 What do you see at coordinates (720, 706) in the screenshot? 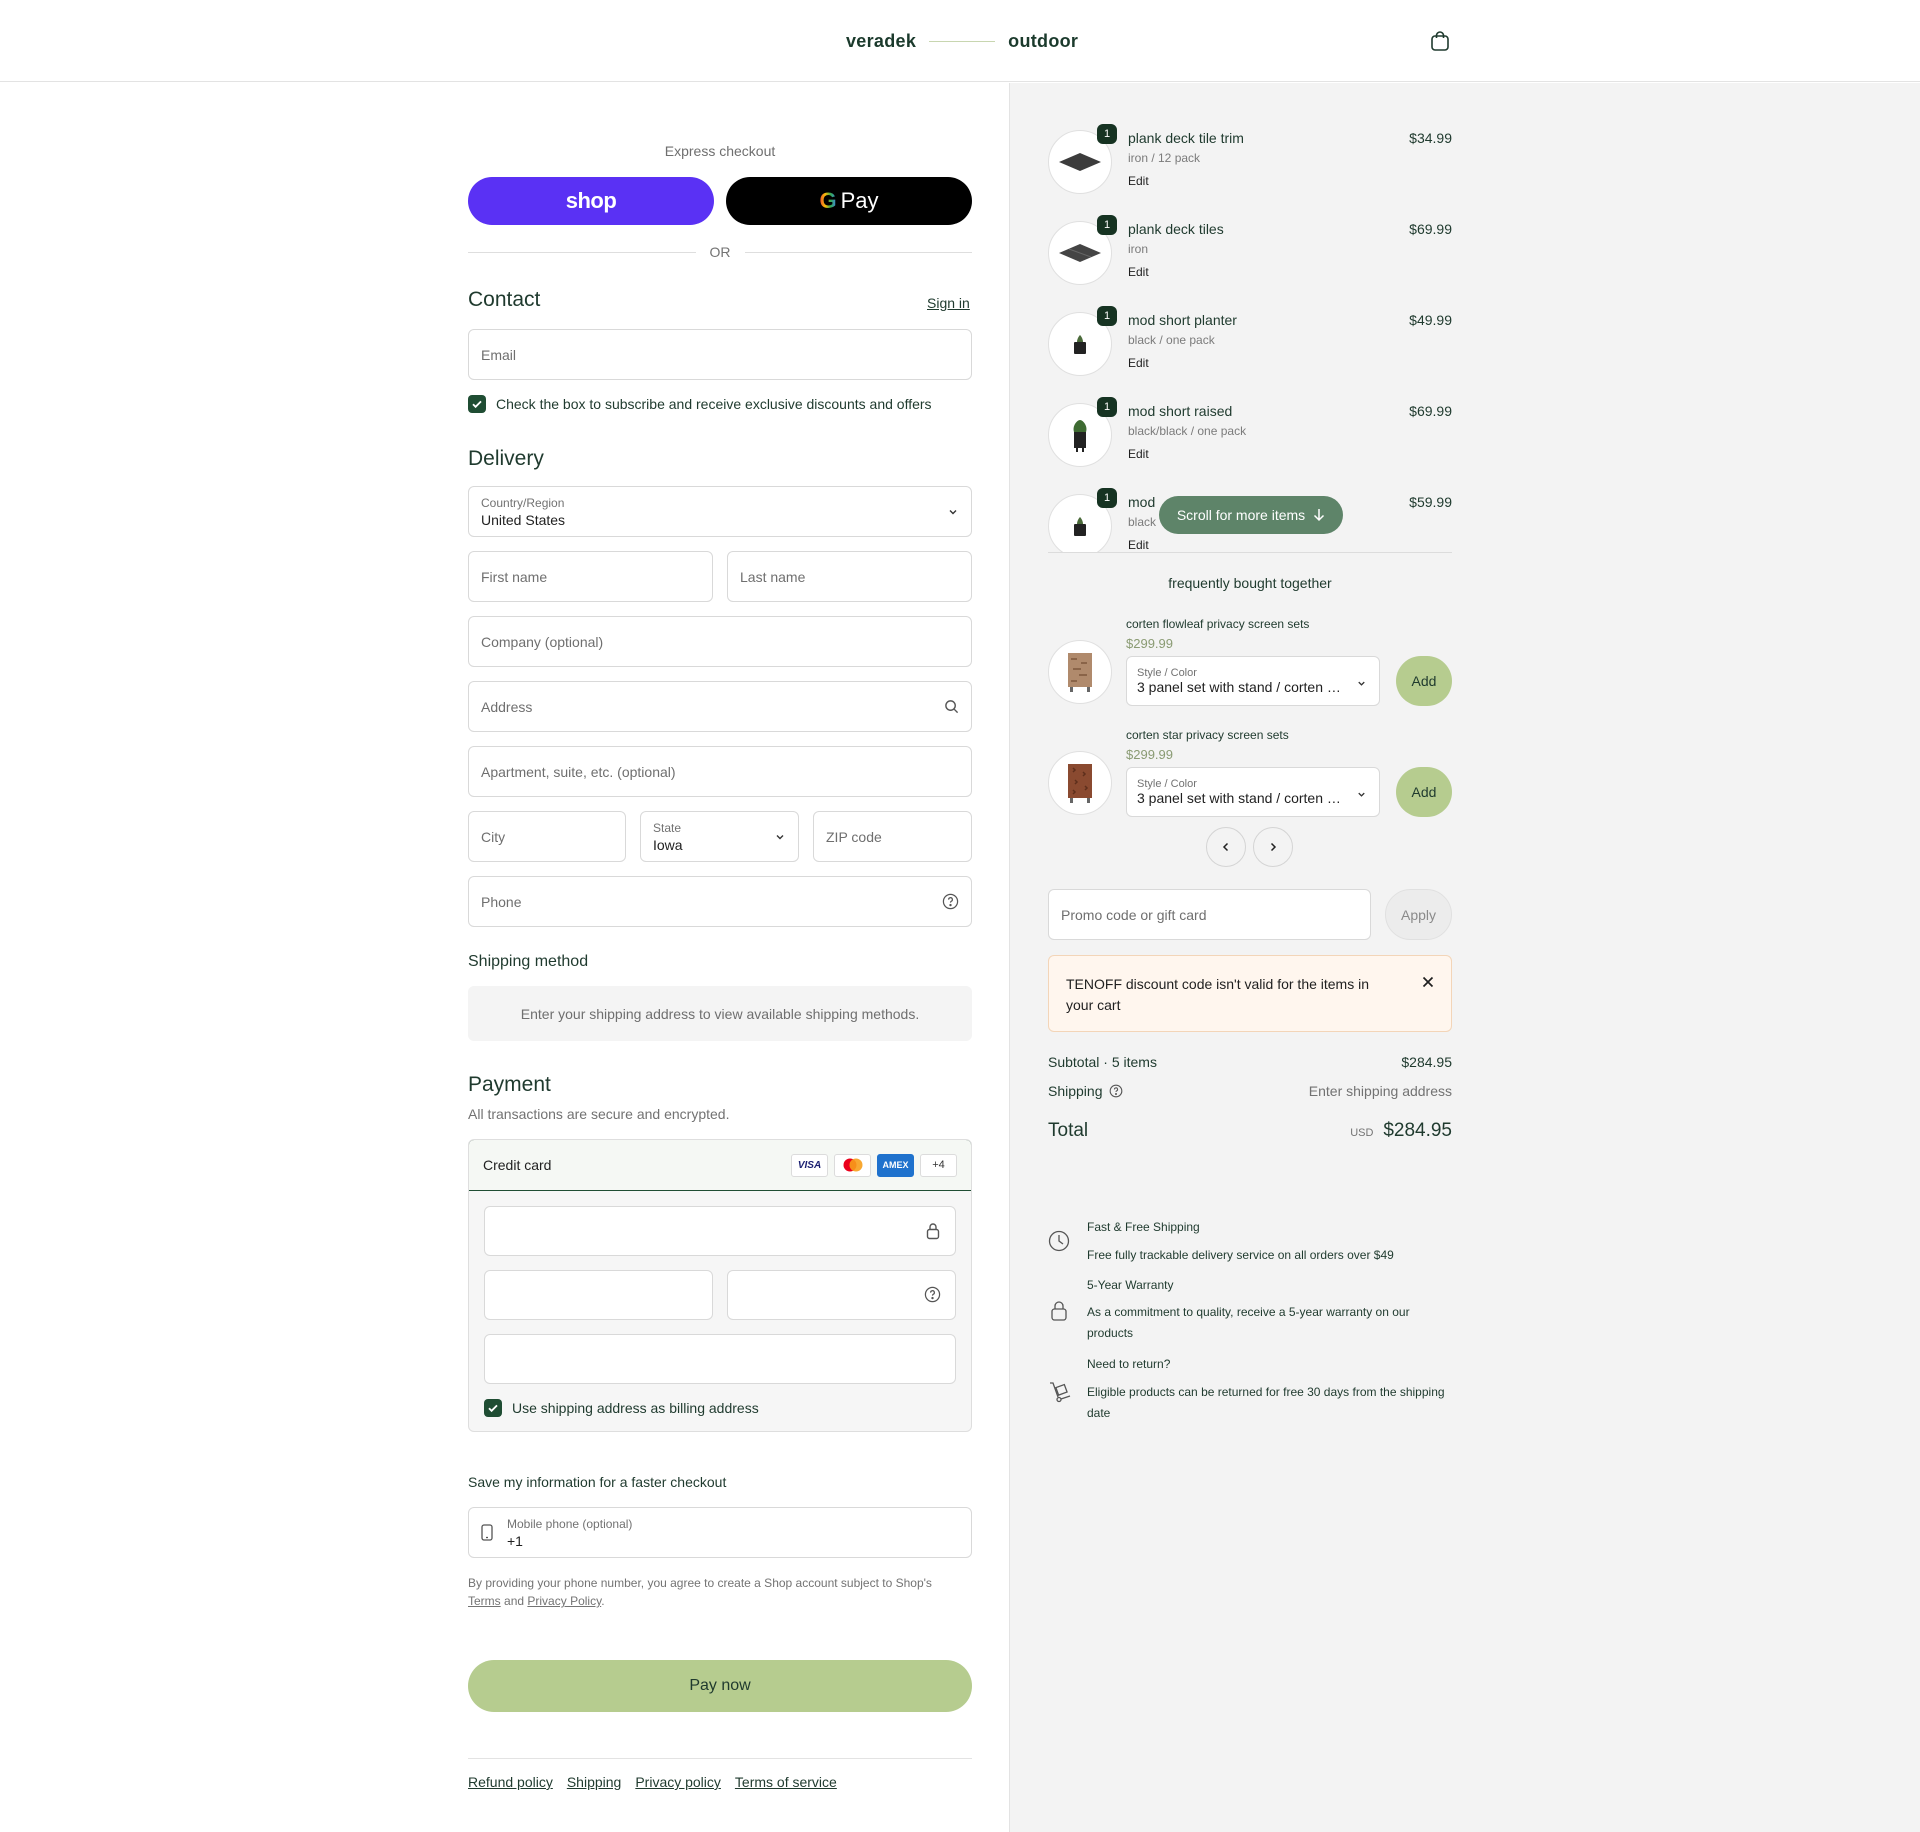
I see `address-field: Address` at bounding box center [720, 706].